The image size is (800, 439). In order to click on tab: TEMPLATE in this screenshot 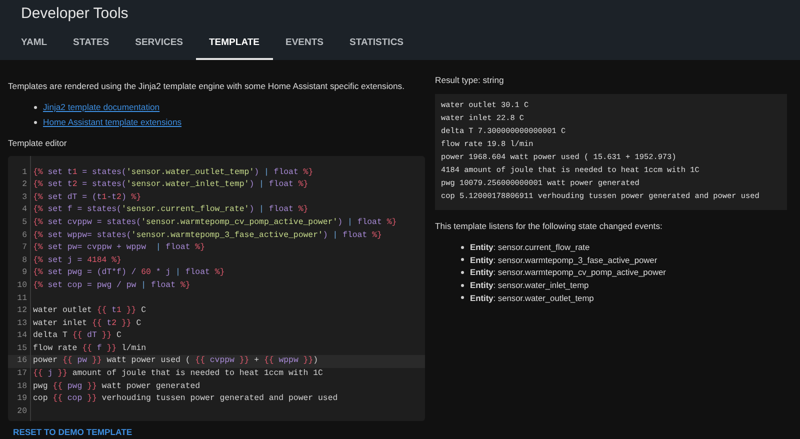, I will do `click(234, 44)`.